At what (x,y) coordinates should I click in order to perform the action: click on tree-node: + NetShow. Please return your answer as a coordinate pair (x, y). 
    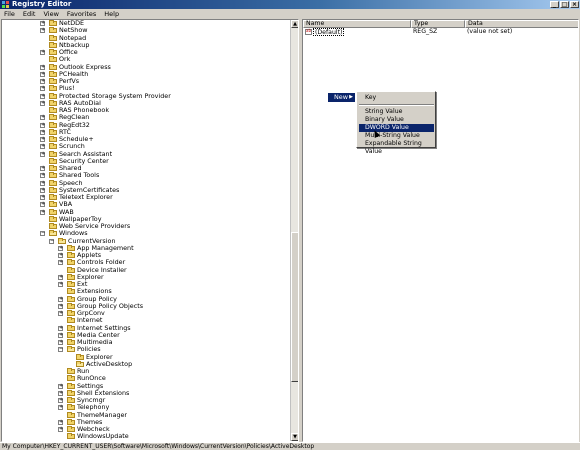
    Looking at the image, I should click on (146, 30).